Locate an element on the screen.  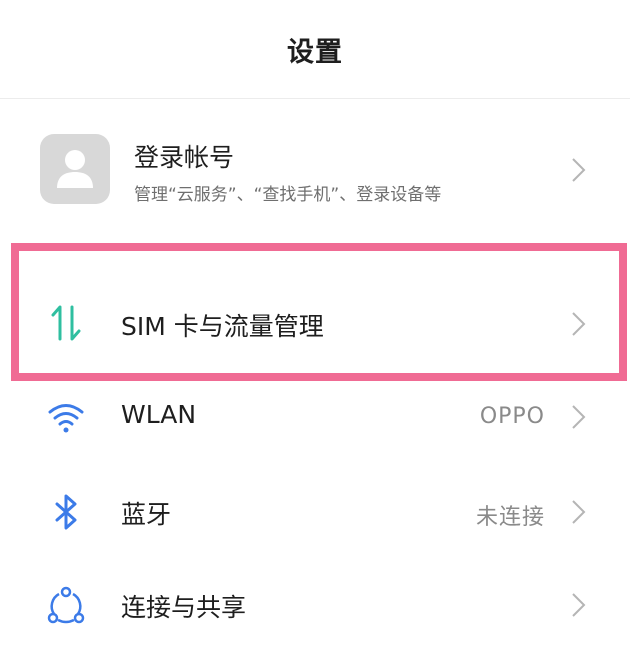
bluetooth-label: 蓝牙 is located at coordinates (146, 514).